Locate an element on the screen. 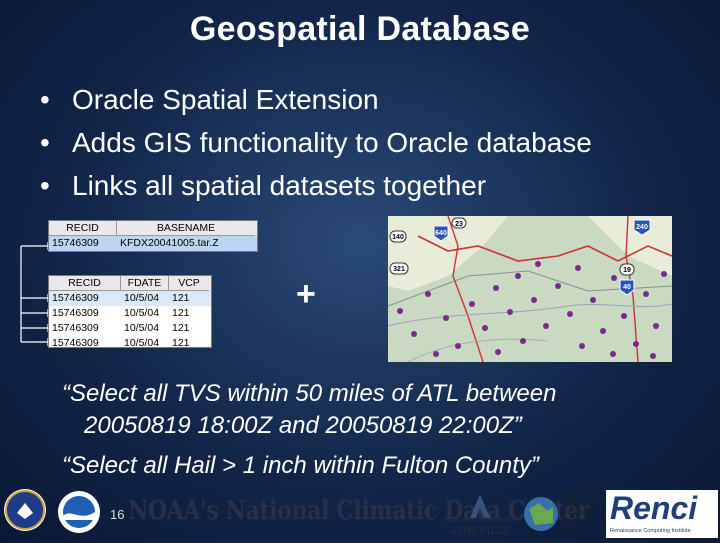  renci-logo: Renci Renaissance Computing Institute is located at coordinates (662, 514).